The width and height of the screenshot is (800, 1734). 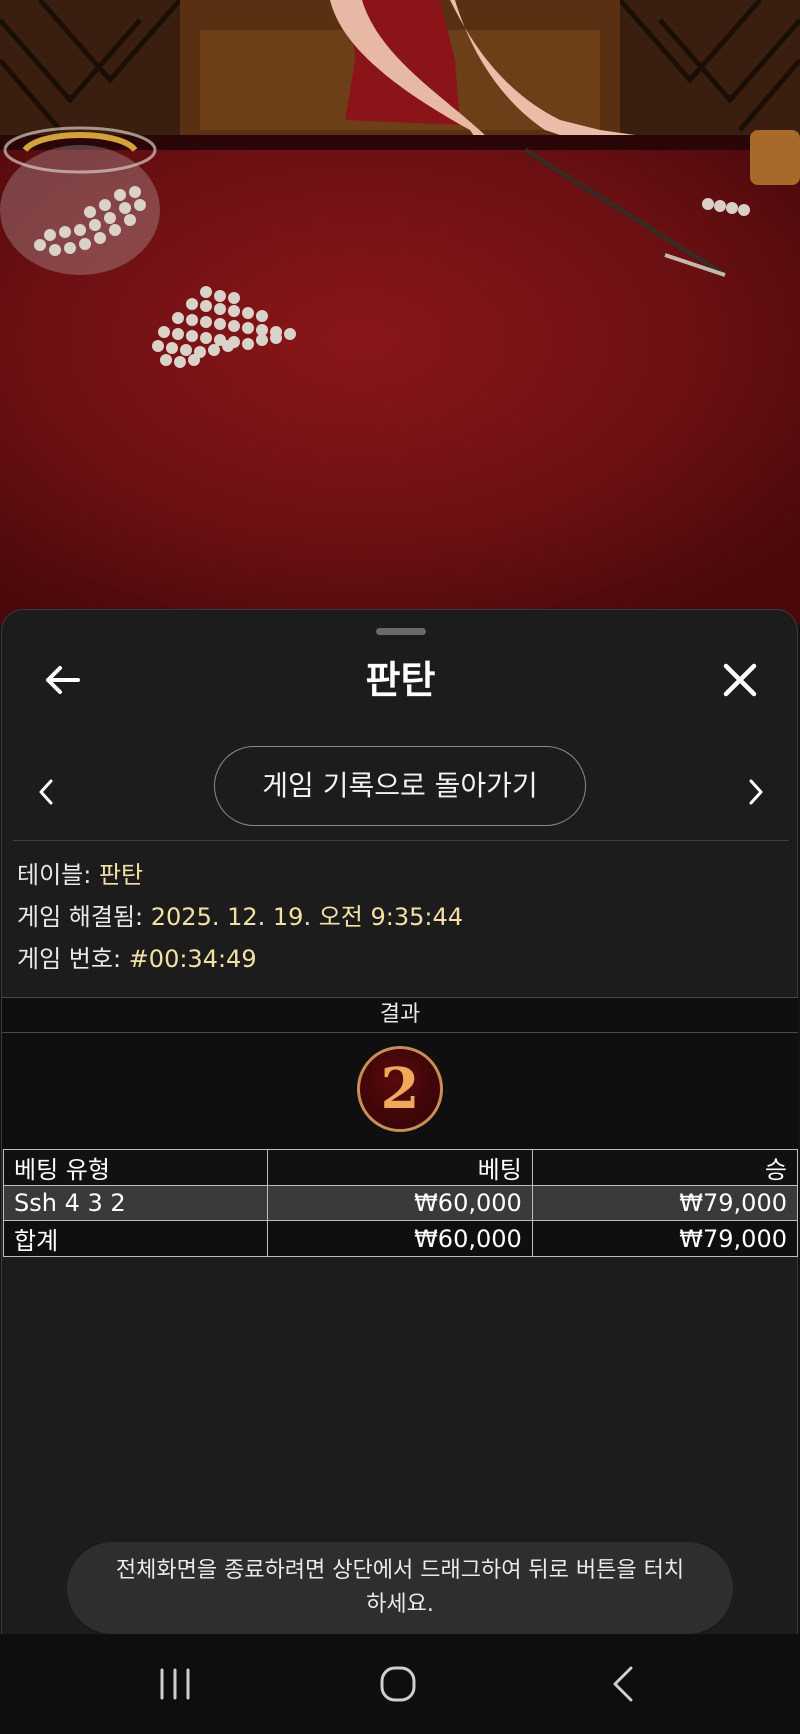 What do you see at coordinates (400, 680) in the screenshot?
I see `sheet-title: 판탄` at bounding box center [400, 680].